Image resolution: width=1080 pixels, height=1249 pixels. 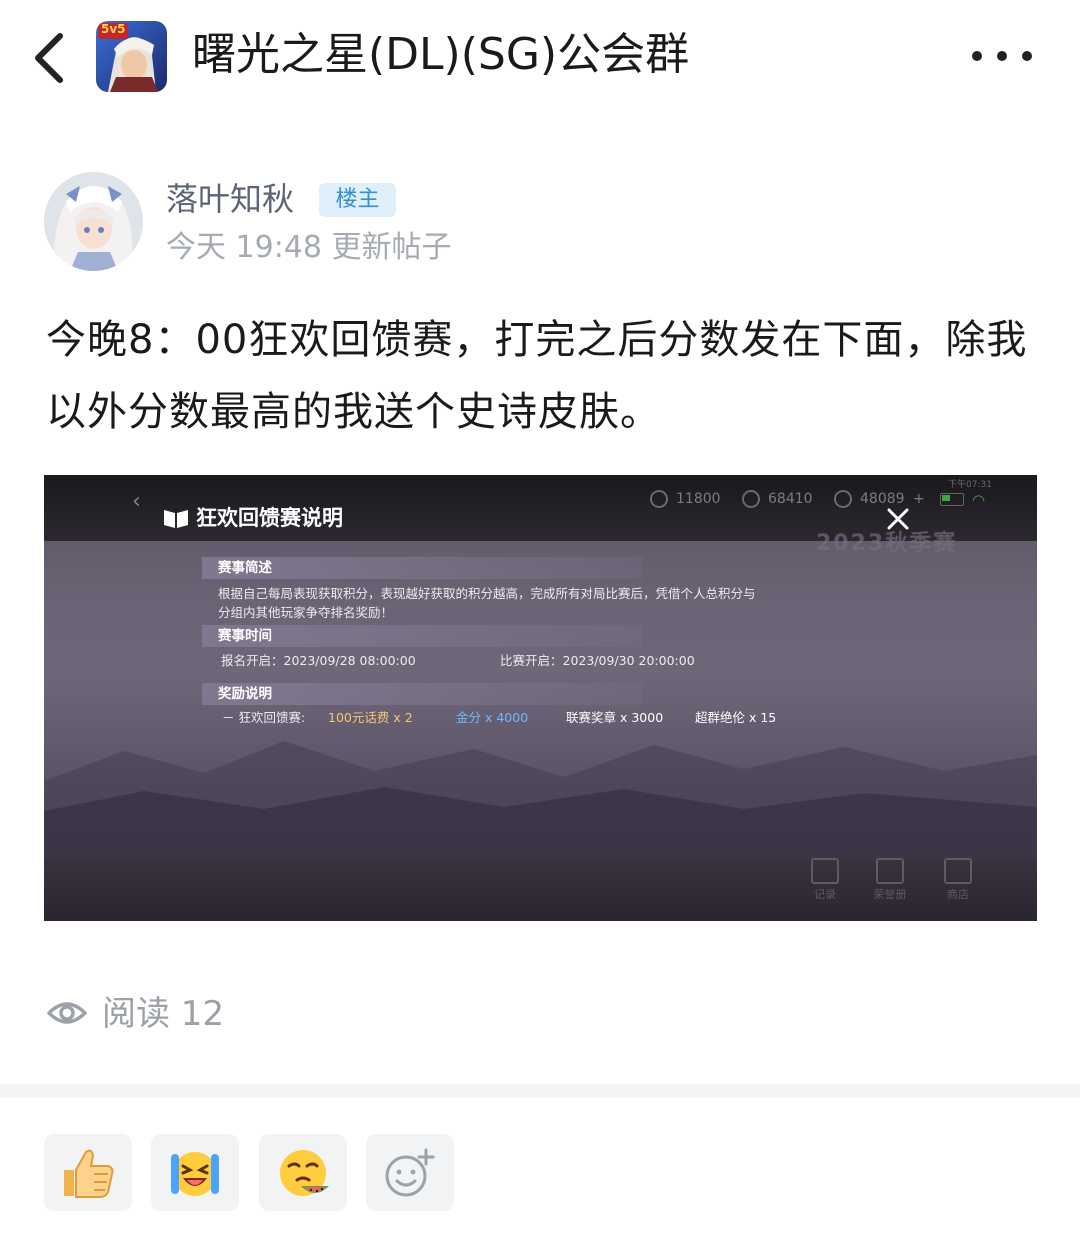 What do you see at coordinates (136, 501) in the screenshot?
I see `game-back-icon: ‹` at bounding box center [136, 501].